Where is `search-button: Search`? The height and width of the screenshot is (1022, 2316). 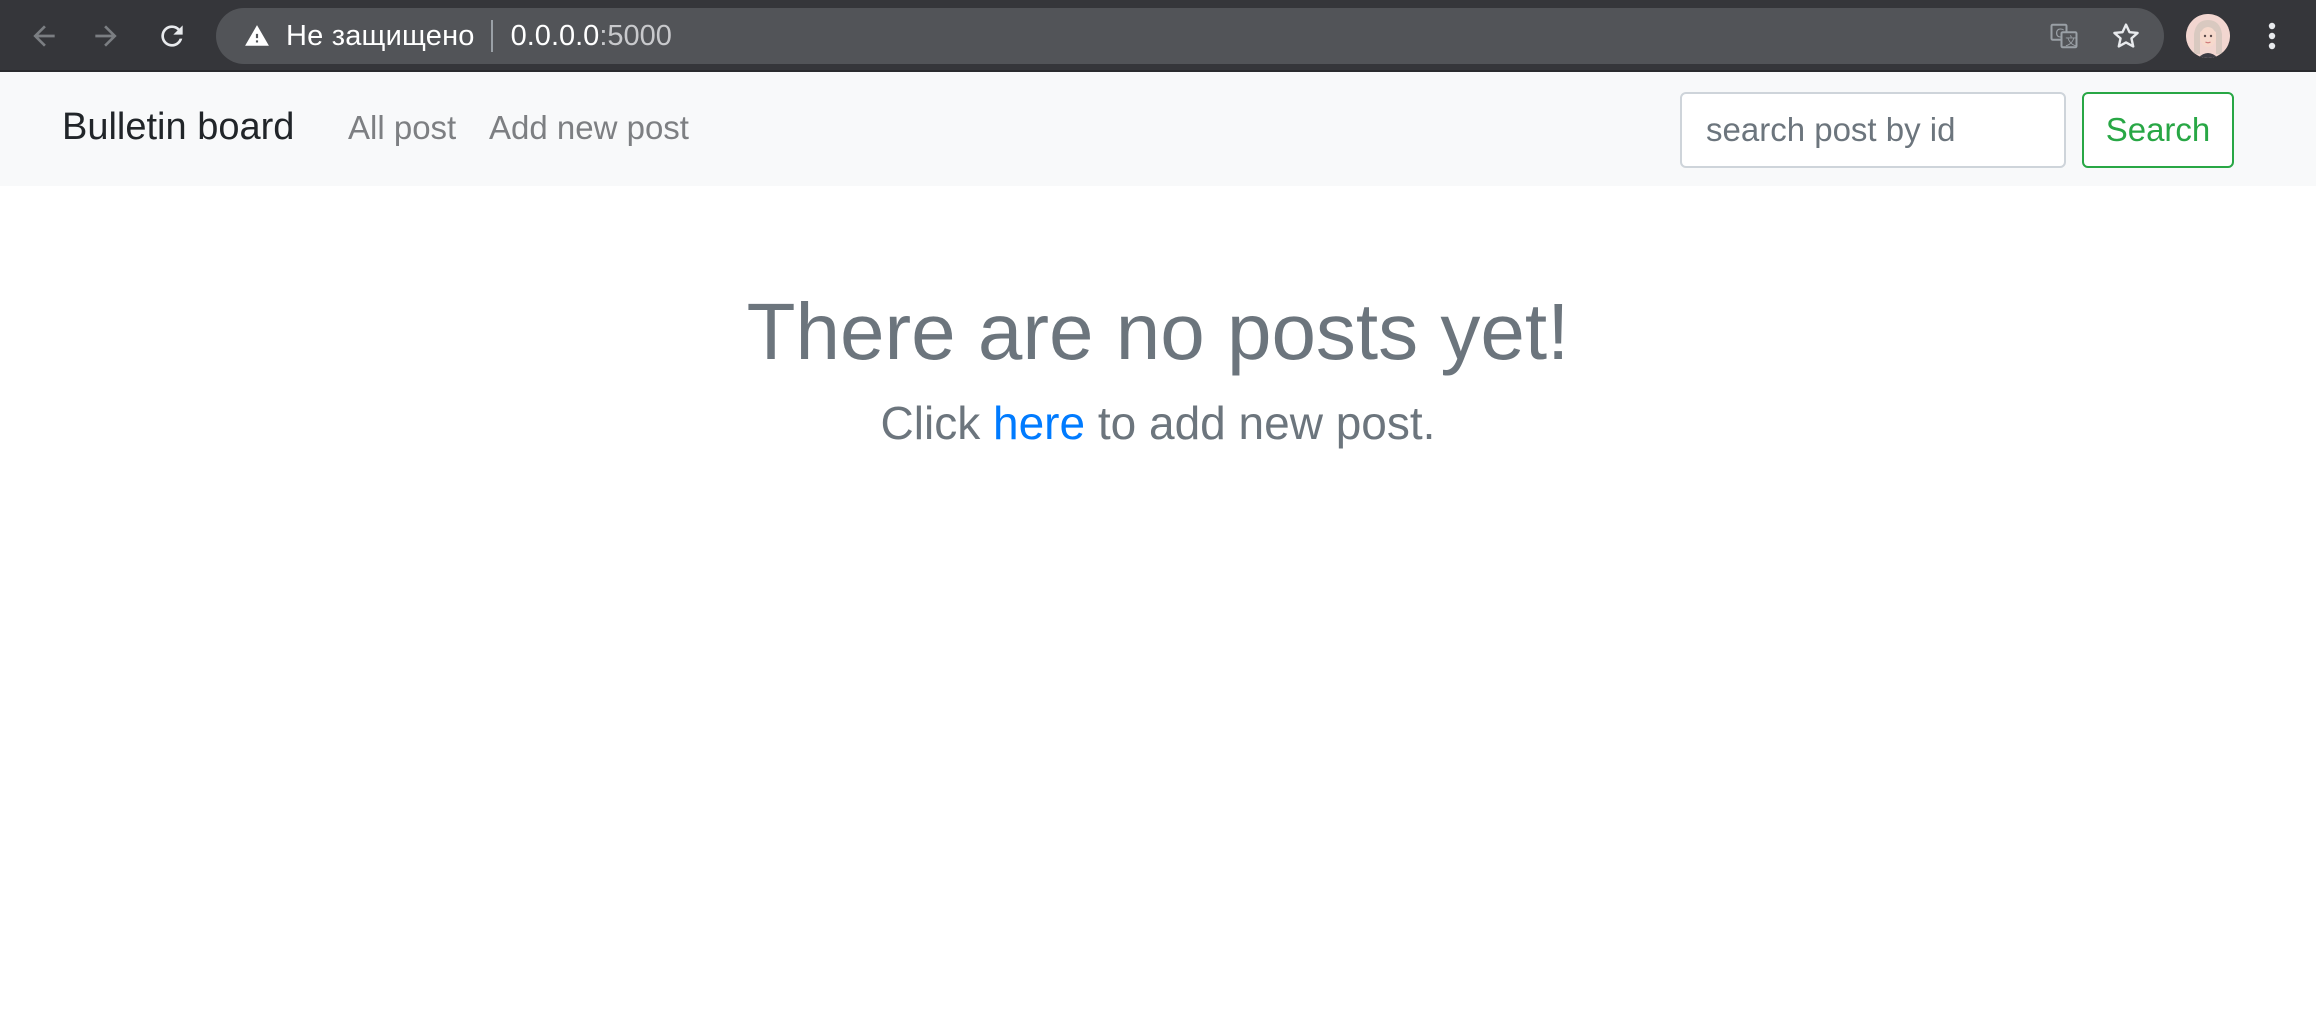
search-button: Search is located at coordinates (2158, 130).